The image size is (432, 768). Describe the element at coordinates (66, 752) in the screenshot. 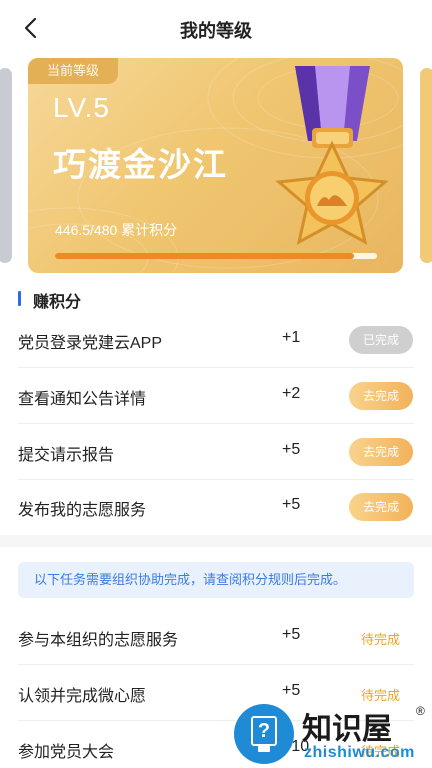

I see `task-name: 参加党员大会` at that location.